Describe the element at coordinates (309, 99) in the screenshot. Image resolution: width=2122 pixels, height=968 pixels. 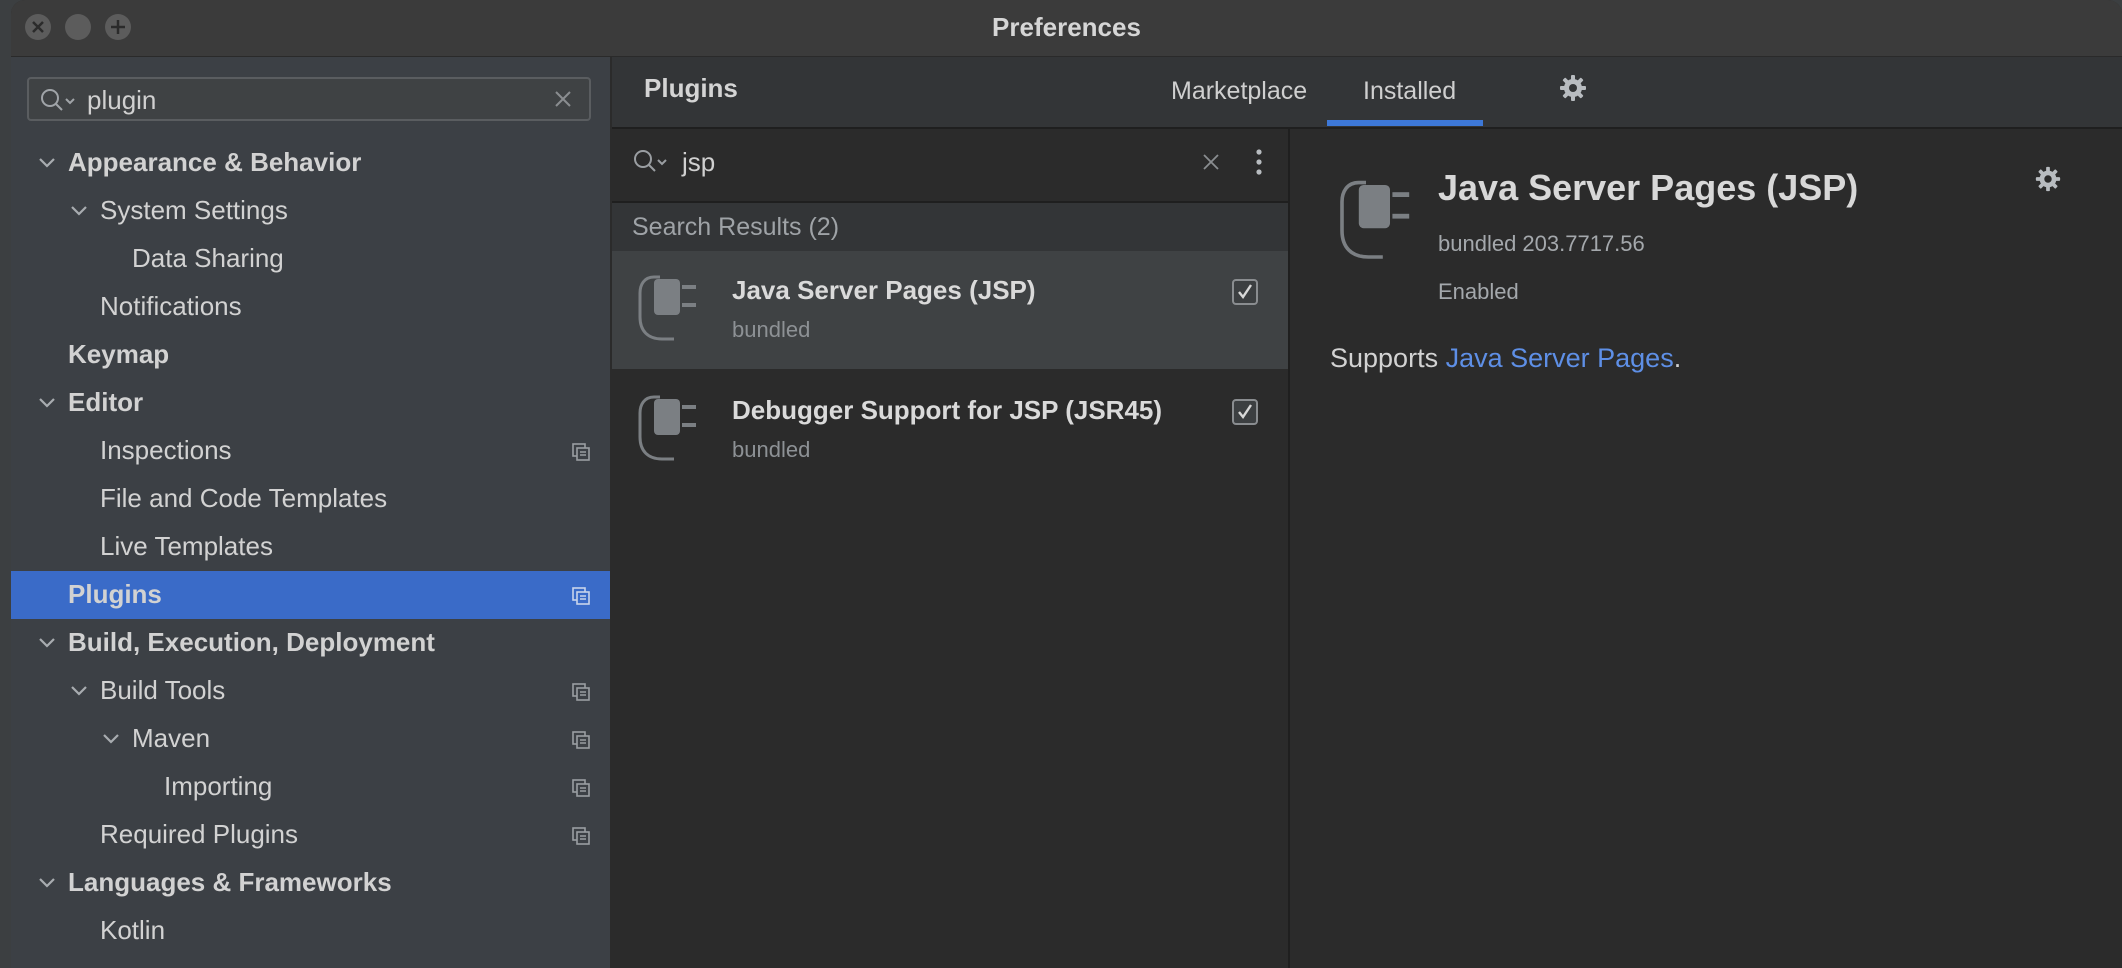
I see `settings-search-input: plugin` at that location.